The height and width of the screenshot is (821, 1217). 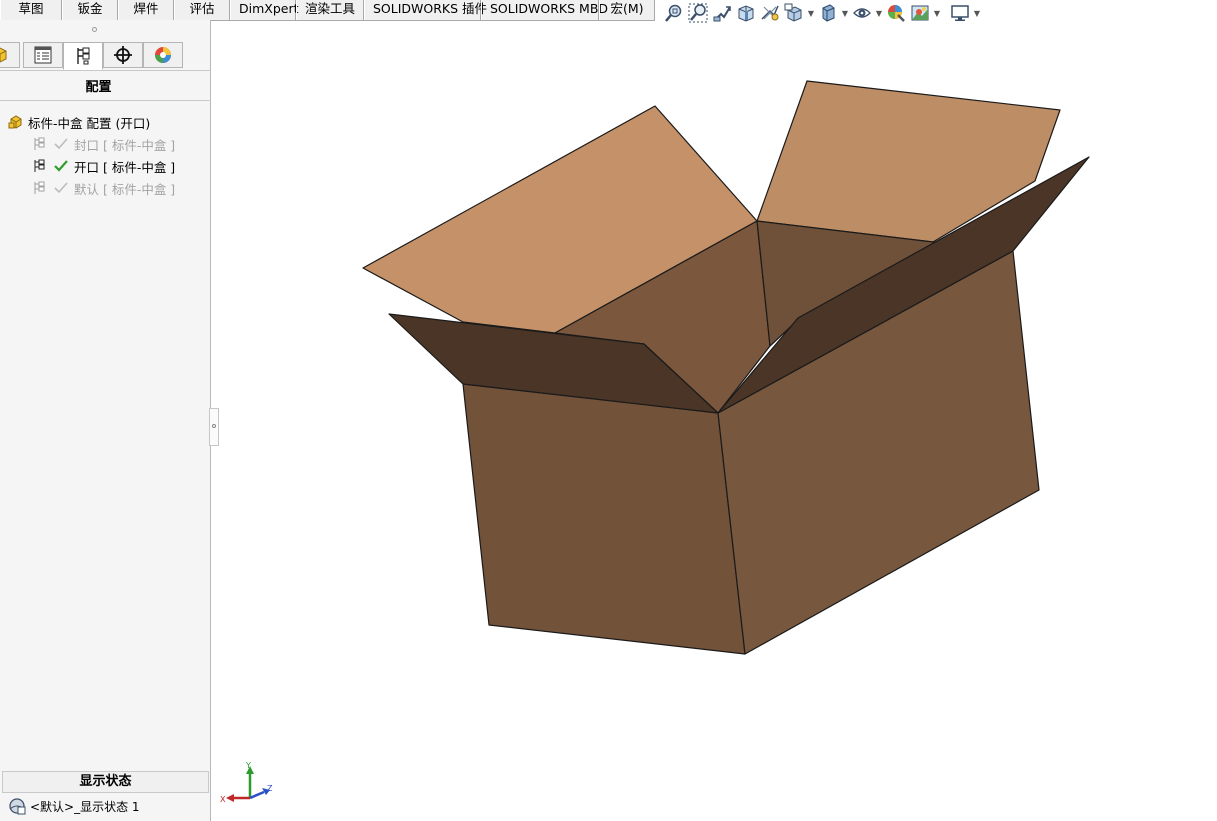 I want to click on display-state-item: <默认>_显示状态 1, so click(x=74, y=806).